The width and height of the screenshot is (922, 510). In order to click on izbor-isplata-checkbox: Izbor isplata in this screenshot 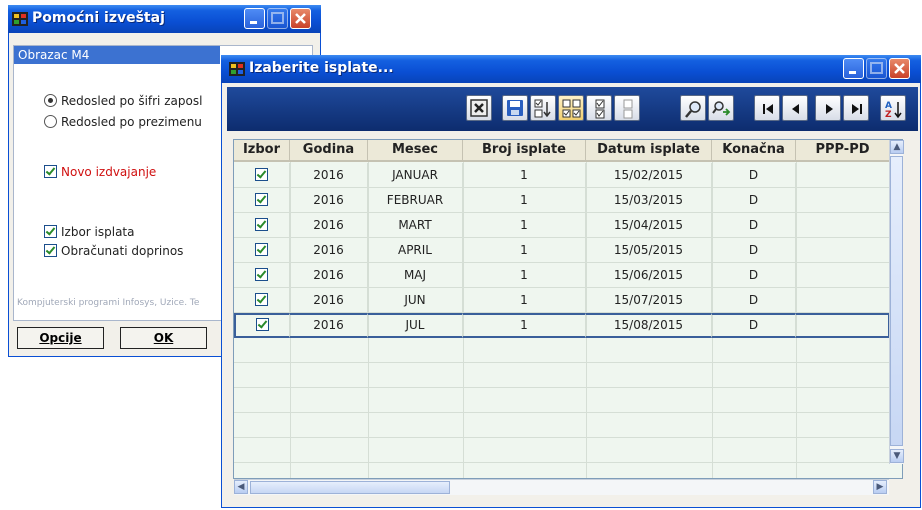, I will do `click(89, 232)`.